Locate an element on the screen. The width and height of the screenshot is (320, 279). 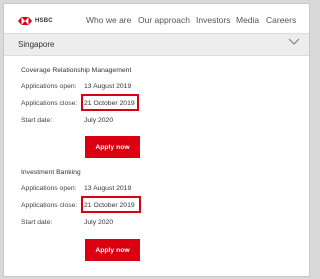
nav-media: Media is located at coordinates (247, 20).